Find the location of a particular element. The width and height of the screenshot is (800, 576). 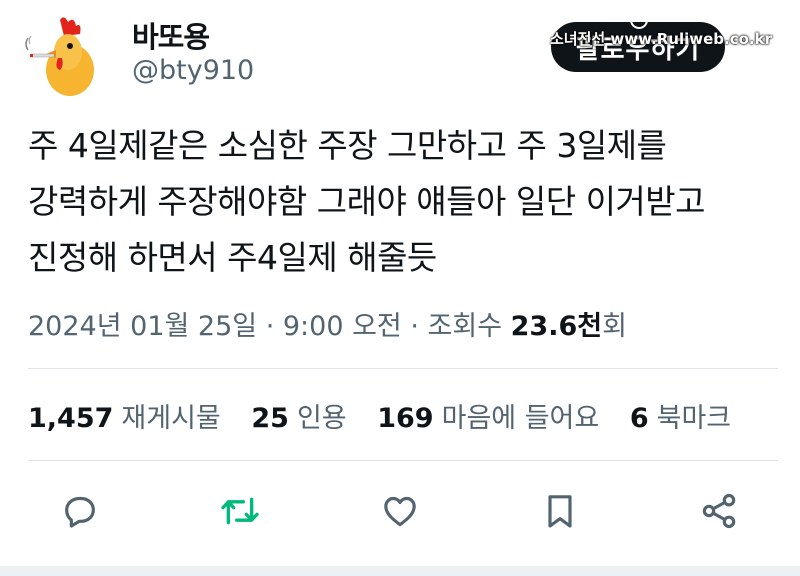

share-icon is located at coordinates (719, 511).